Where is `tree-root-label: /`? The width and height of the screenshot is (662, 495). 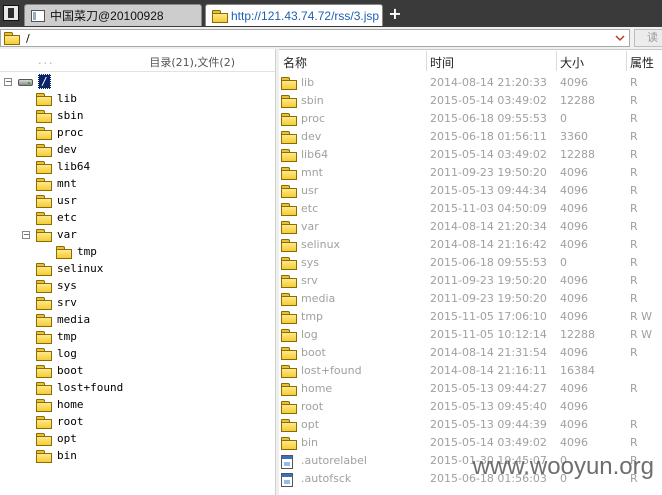
tree-root-label: / is located at coordinates (44, 81).